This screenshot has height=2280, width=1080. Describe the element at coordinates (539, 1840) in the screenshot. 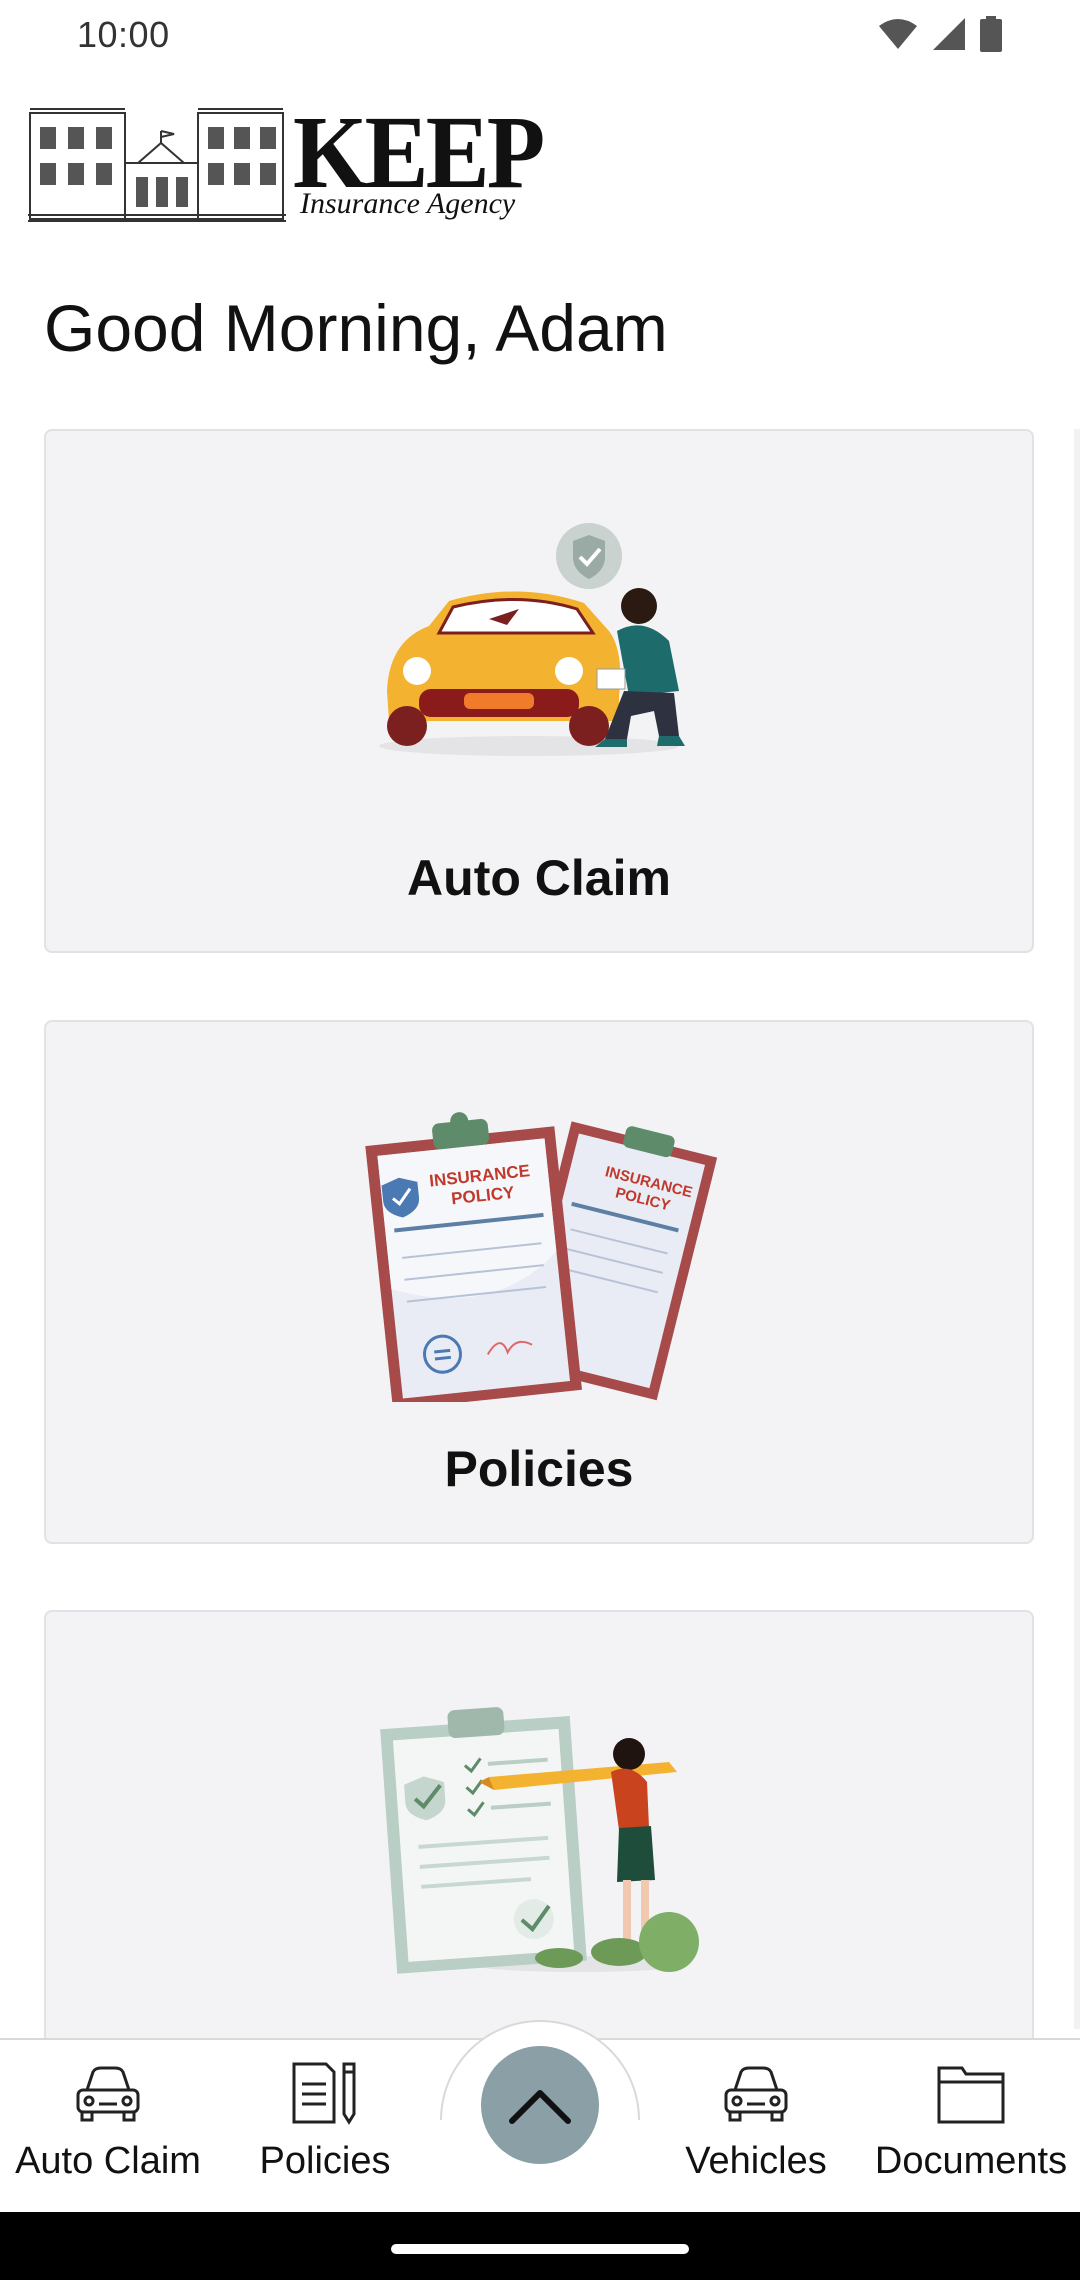

I see `checklist-illustration` at that location.